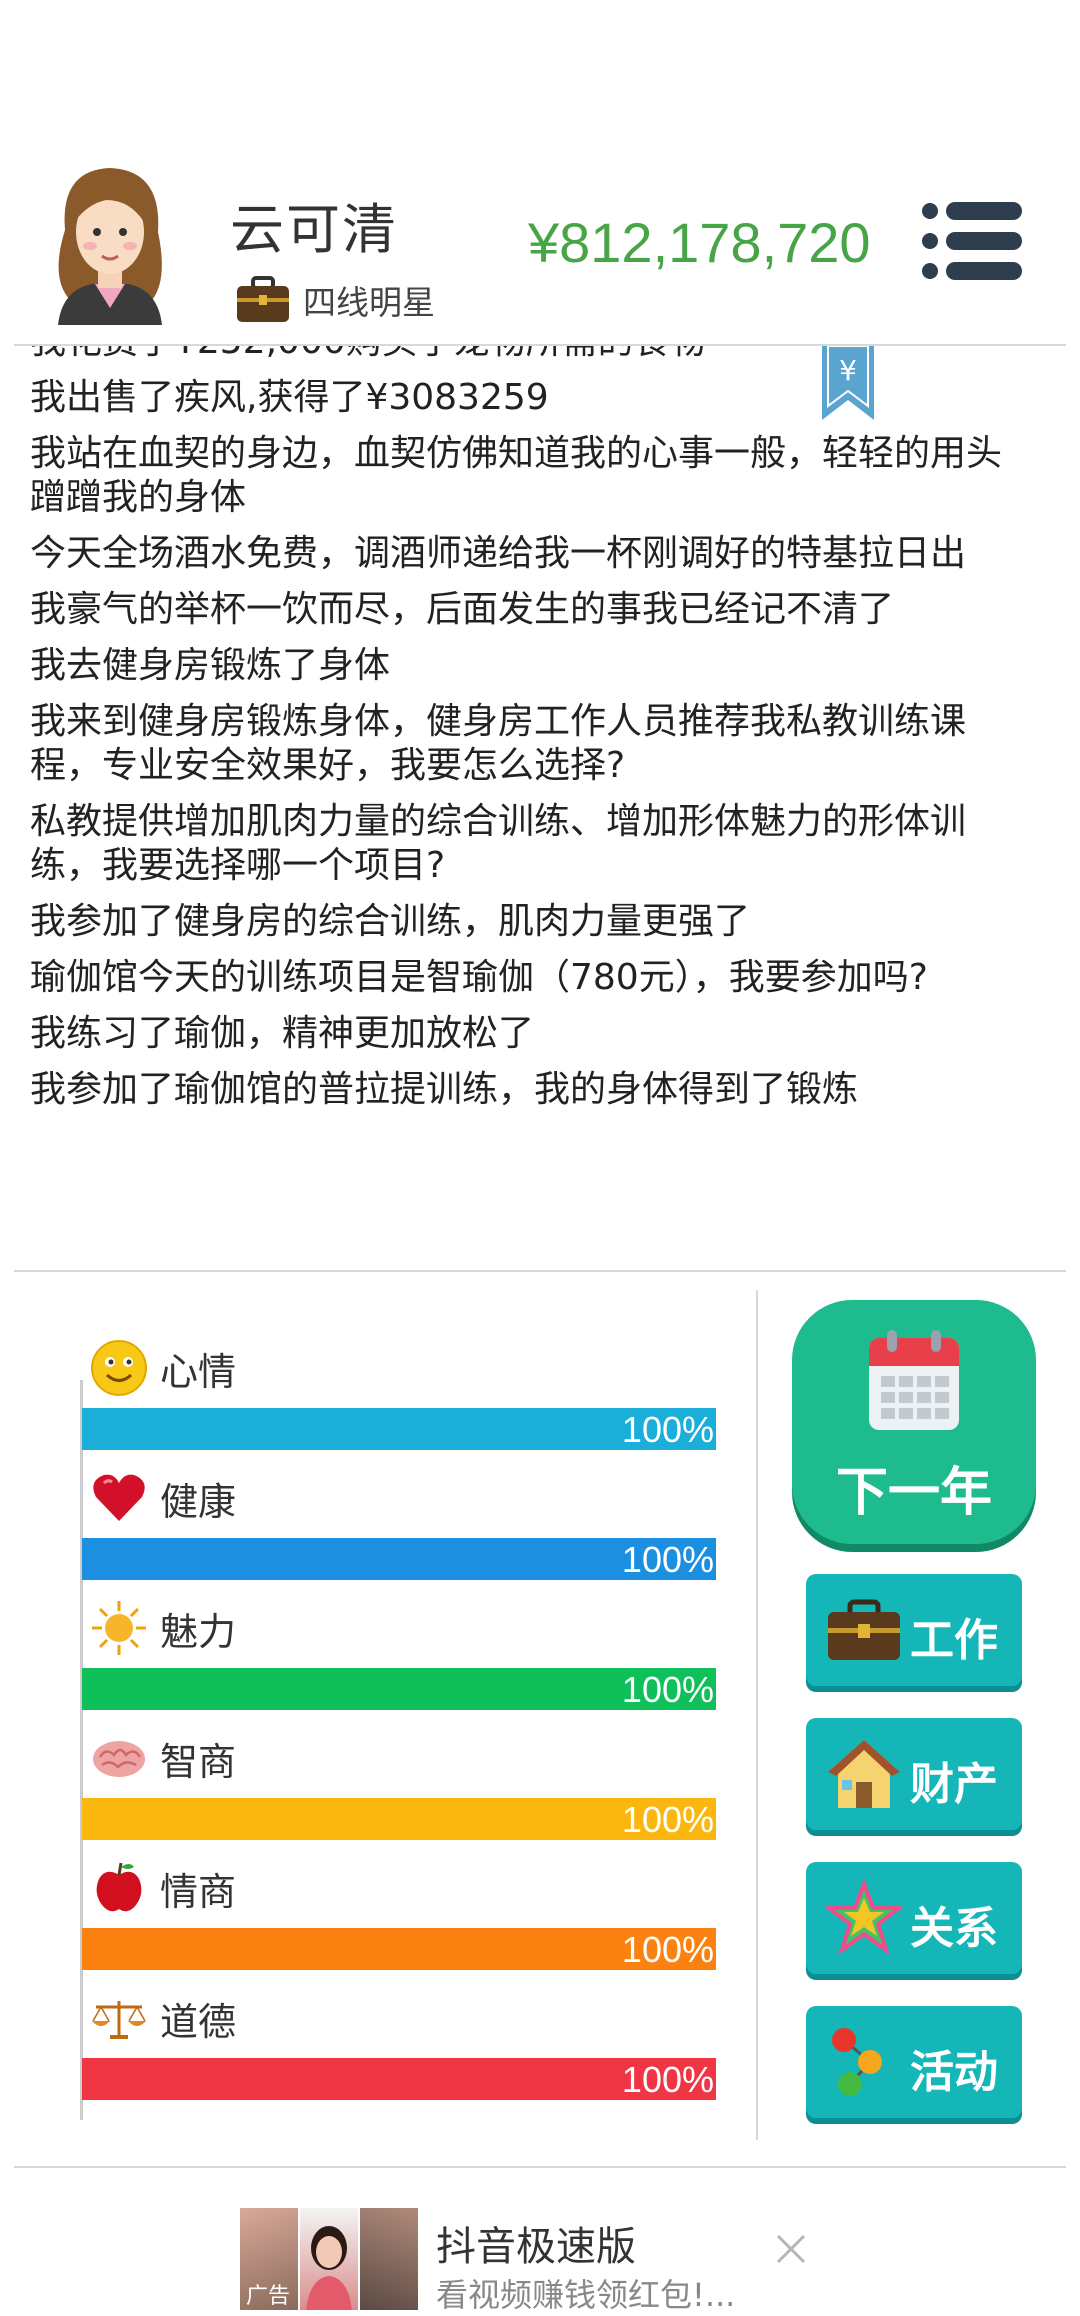  What do you see at coordinates (444, 1089) in the screenshot?
I see `log-entry: 我参加了瑜伽馆的普拉提训练，我的身体得到了锻炼` at bounding box center [444, 1089].